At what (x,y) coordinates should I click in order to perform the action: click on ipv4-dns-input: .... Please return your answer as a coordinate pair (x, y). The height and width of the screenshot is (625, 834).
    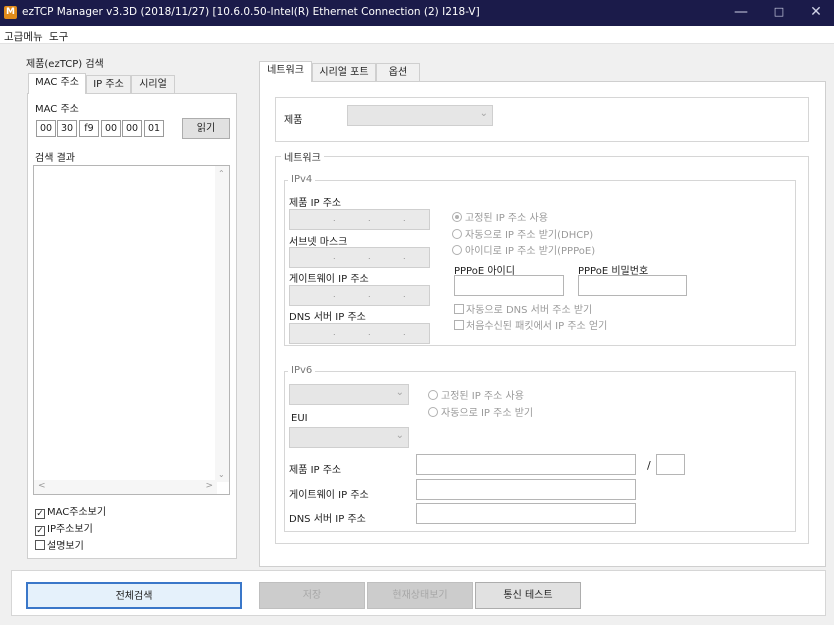
    Looking at the image, I should click on (359, 333).